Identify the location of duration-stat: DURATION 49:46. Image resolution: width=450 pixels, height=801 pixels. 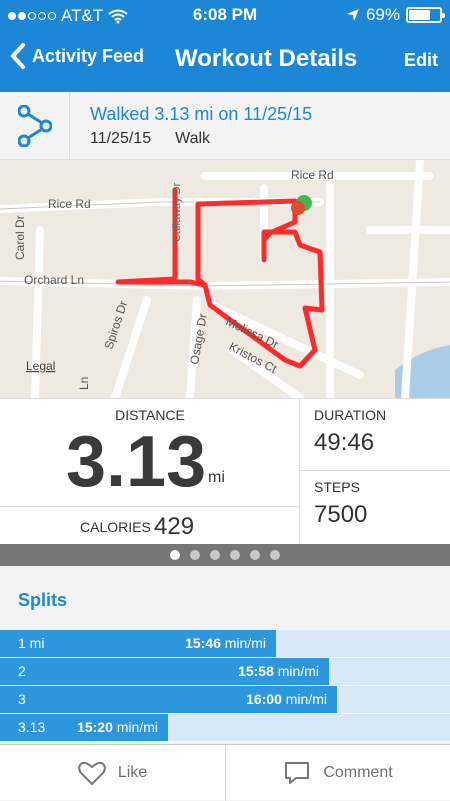
(375, 435).